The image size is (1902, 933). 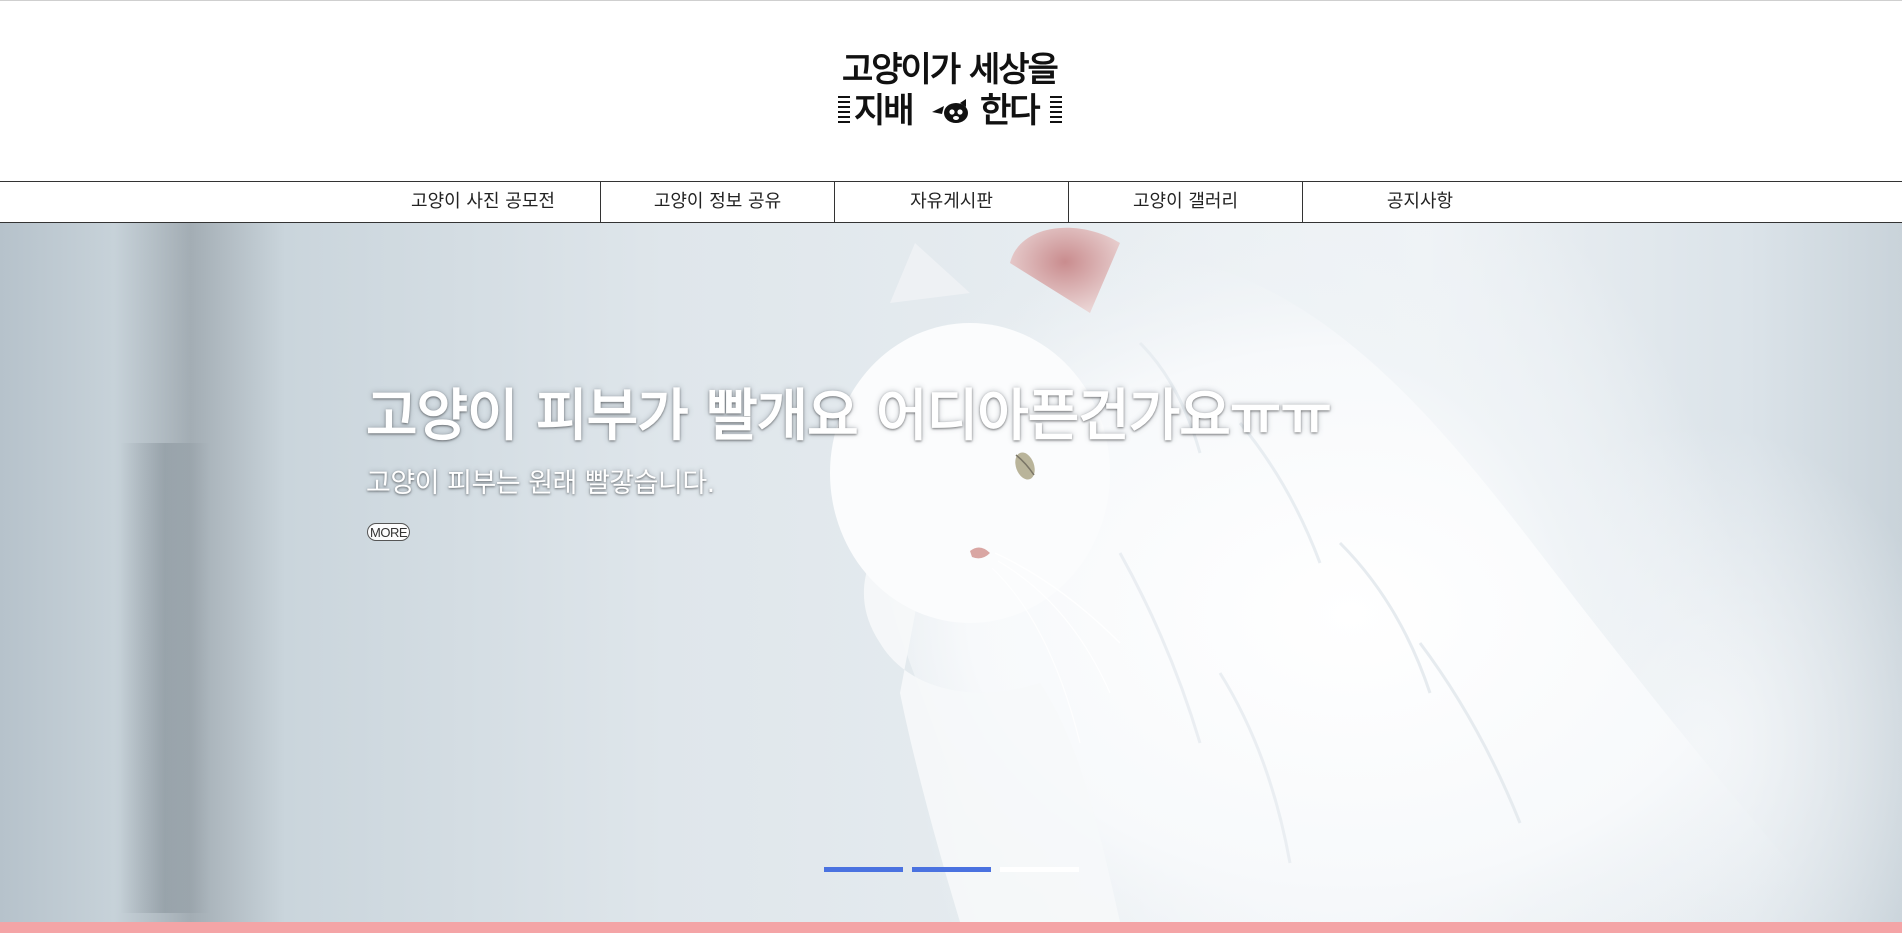 I want to click on logo-word-right: 한다, so click(x=1010, y=111).